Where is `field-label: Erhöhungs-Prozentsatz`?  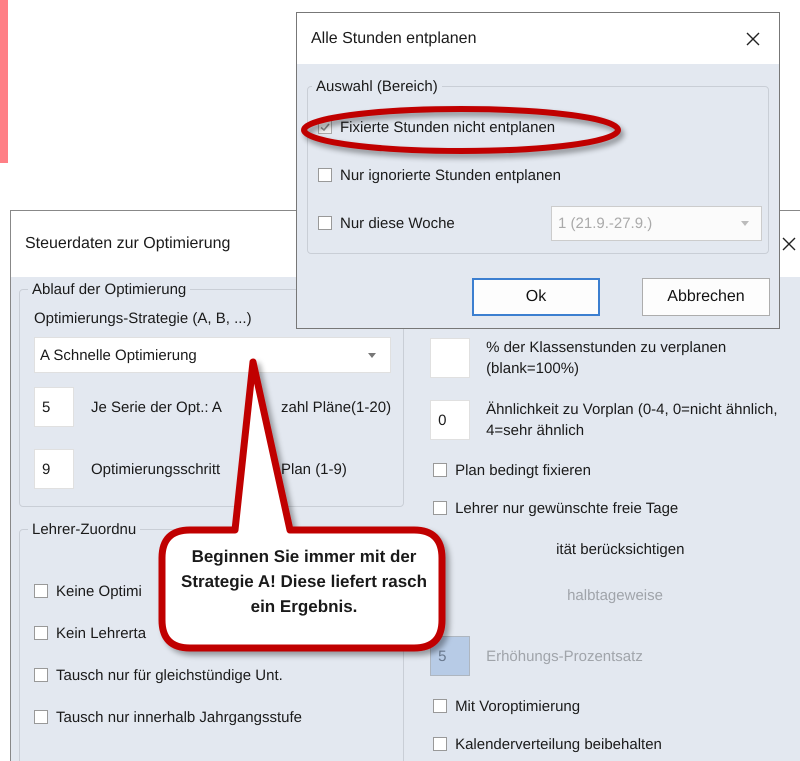
field-label: Erhöhungs-Prozentsatz is located at coordinates (565, 656).